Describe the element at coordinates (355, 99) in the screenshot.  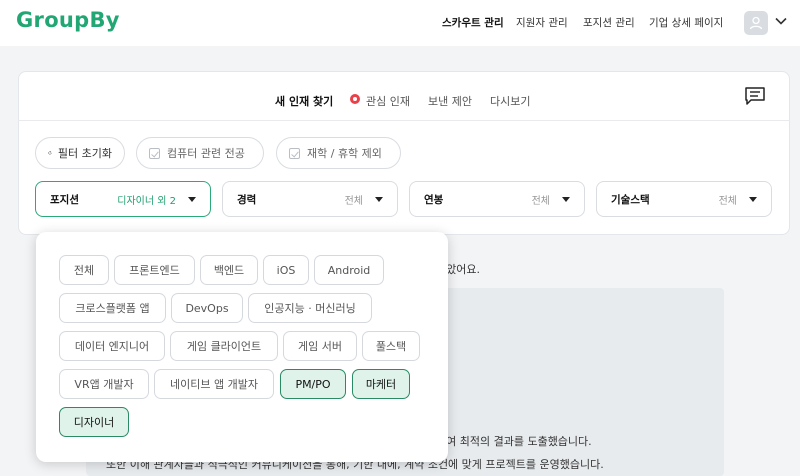
I see `interest-dot-icon` at that location.